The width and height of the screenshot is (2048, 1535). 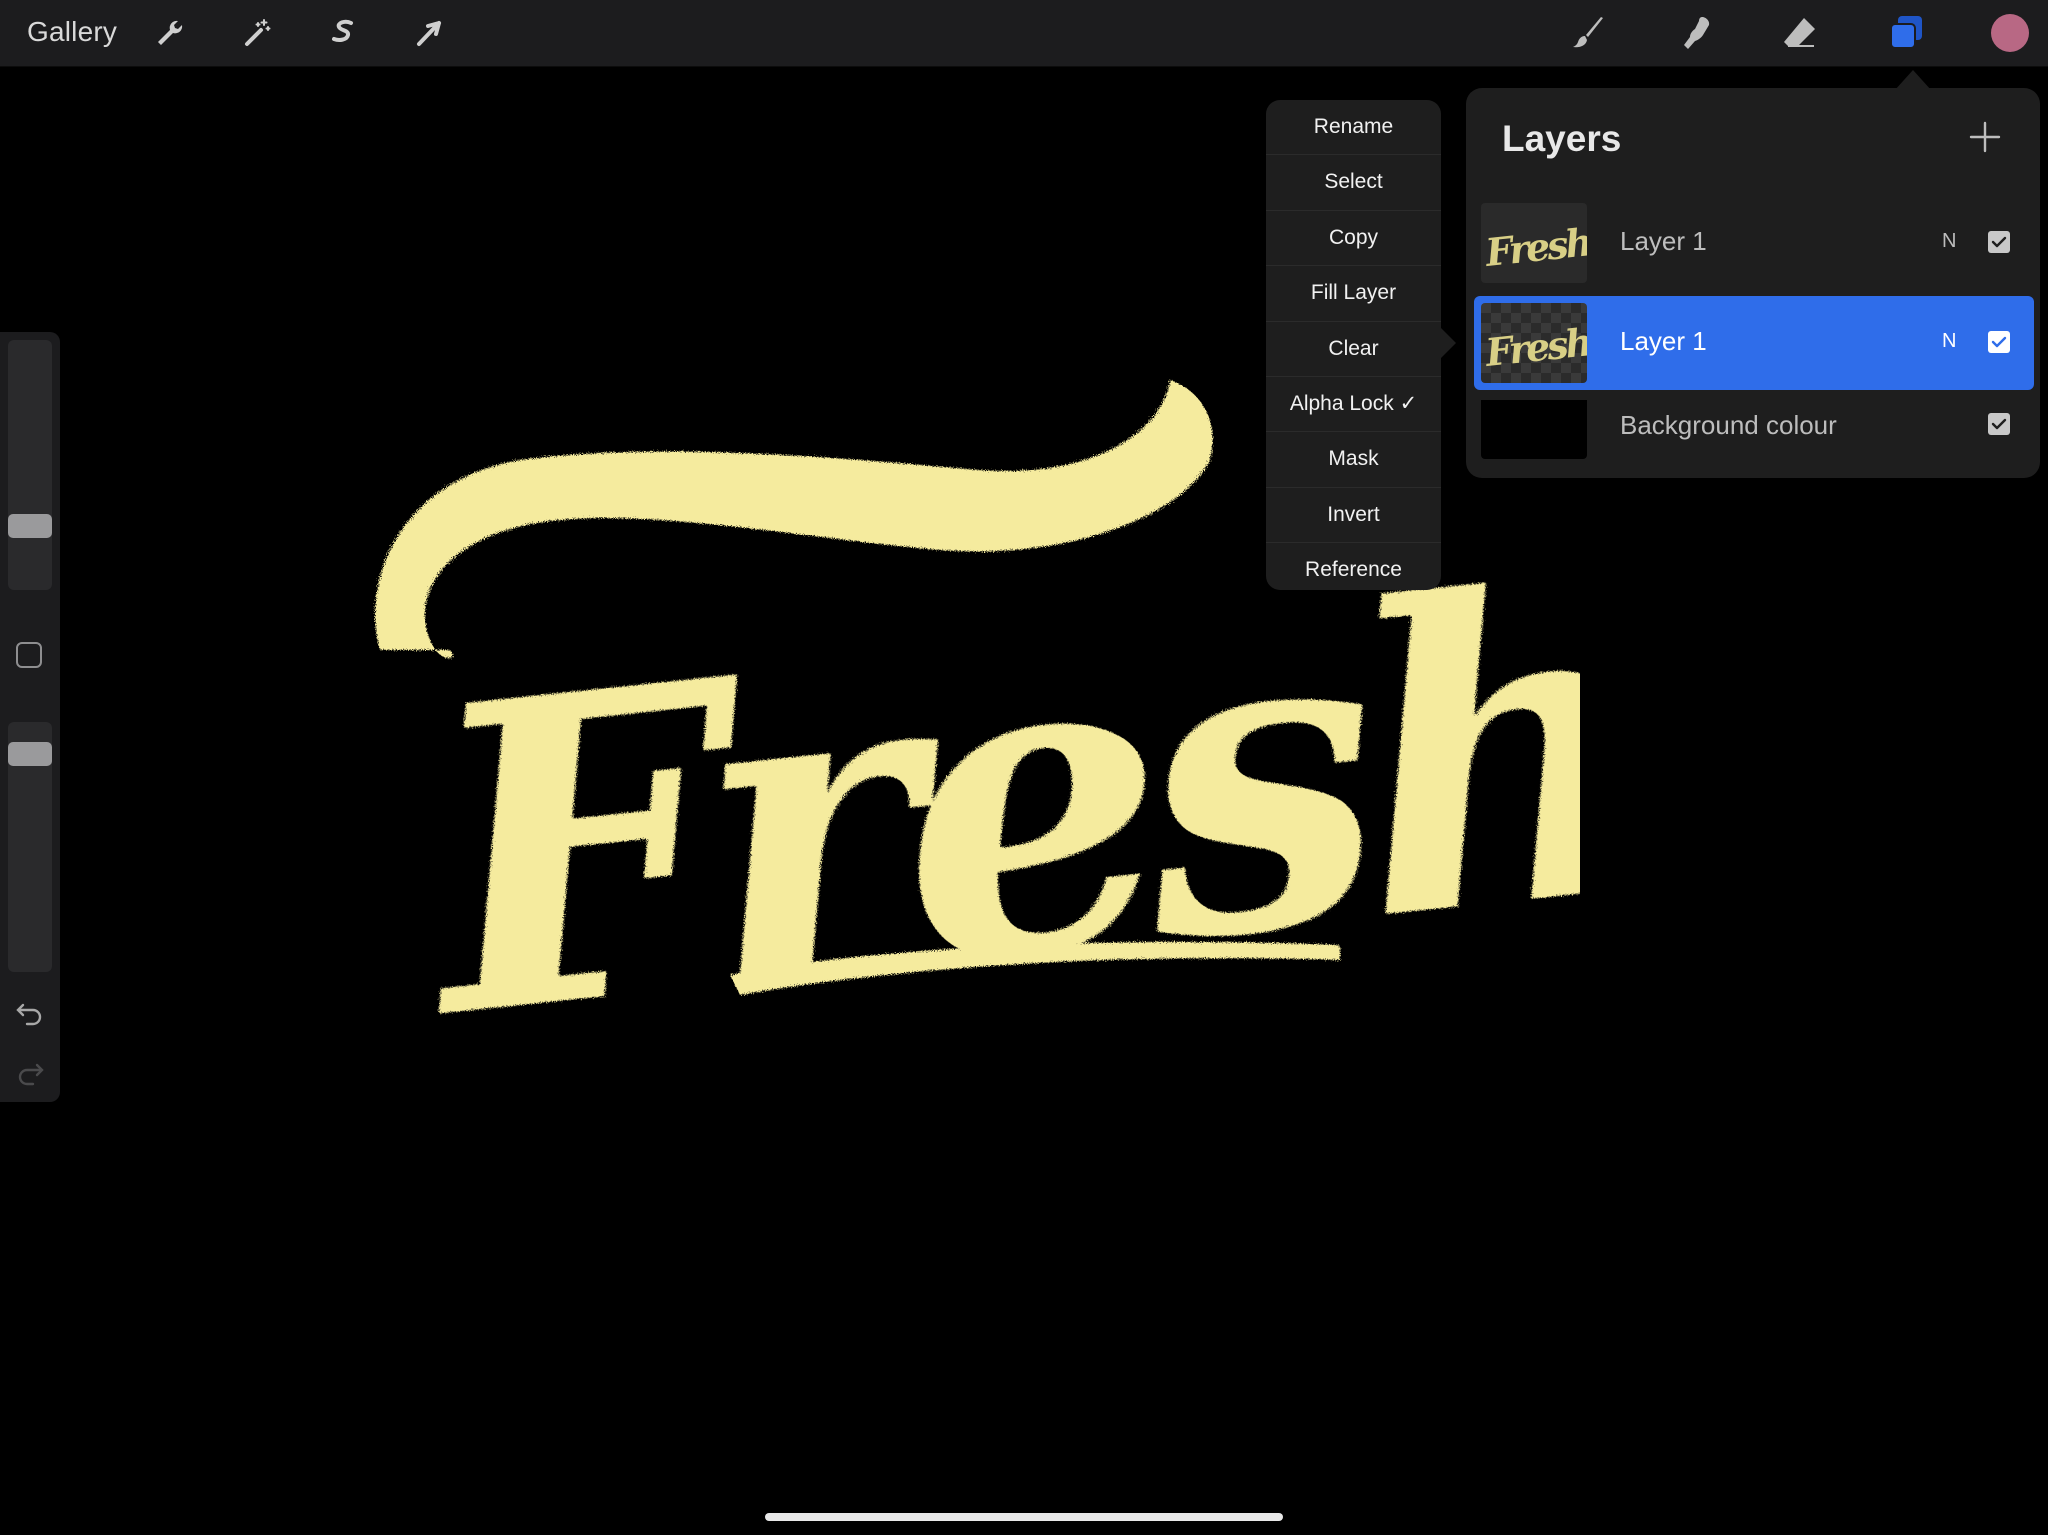 What do you see at coordinates (1754, 243) in the screenshot?
I see `layer-row: Fresh Layer 1 N` at bounding box center [1754, 243].